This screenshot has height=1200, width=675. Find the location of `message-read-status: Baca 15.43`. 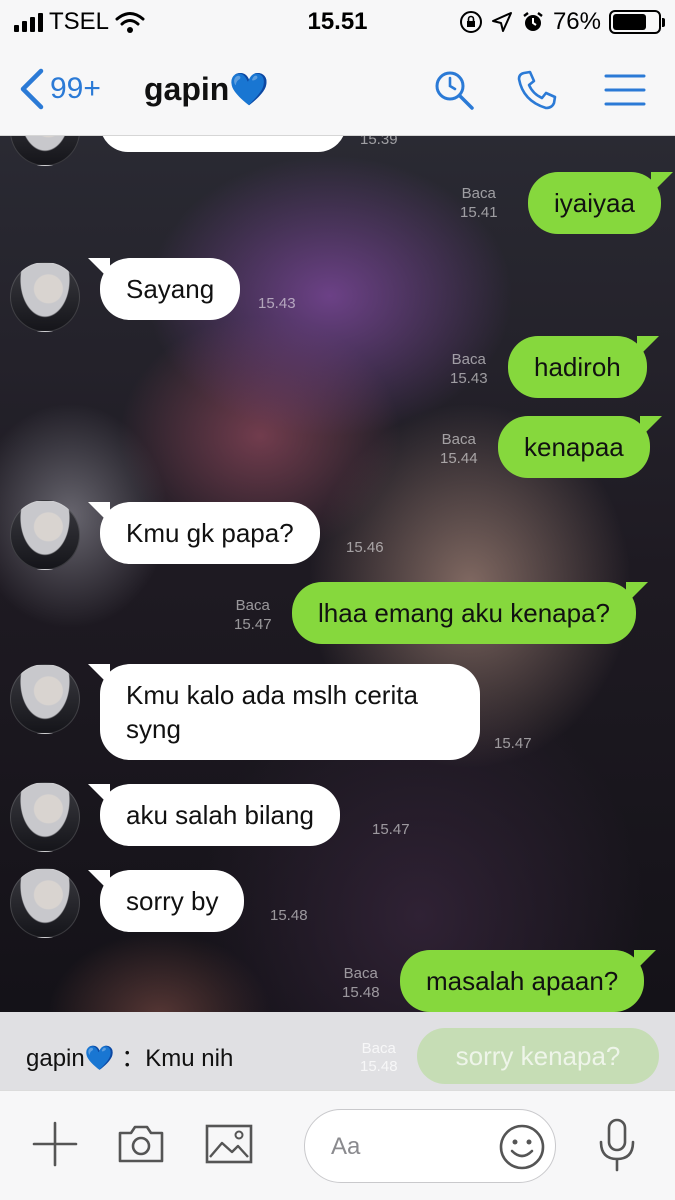

message-read-status: Baca 15.43 is located at coordinates (469, 369).